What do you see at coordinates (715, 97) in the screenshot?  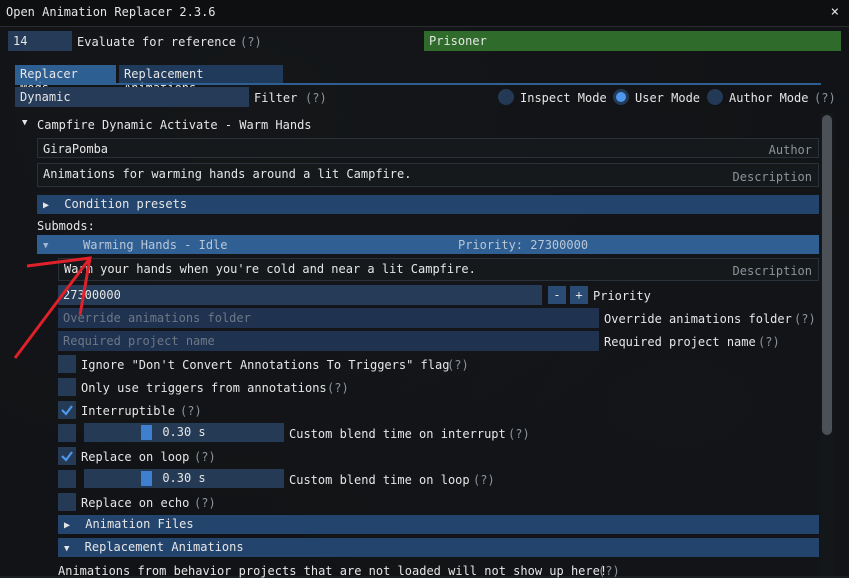 I see `author-mode-radio` at bounding box center [715, 97].